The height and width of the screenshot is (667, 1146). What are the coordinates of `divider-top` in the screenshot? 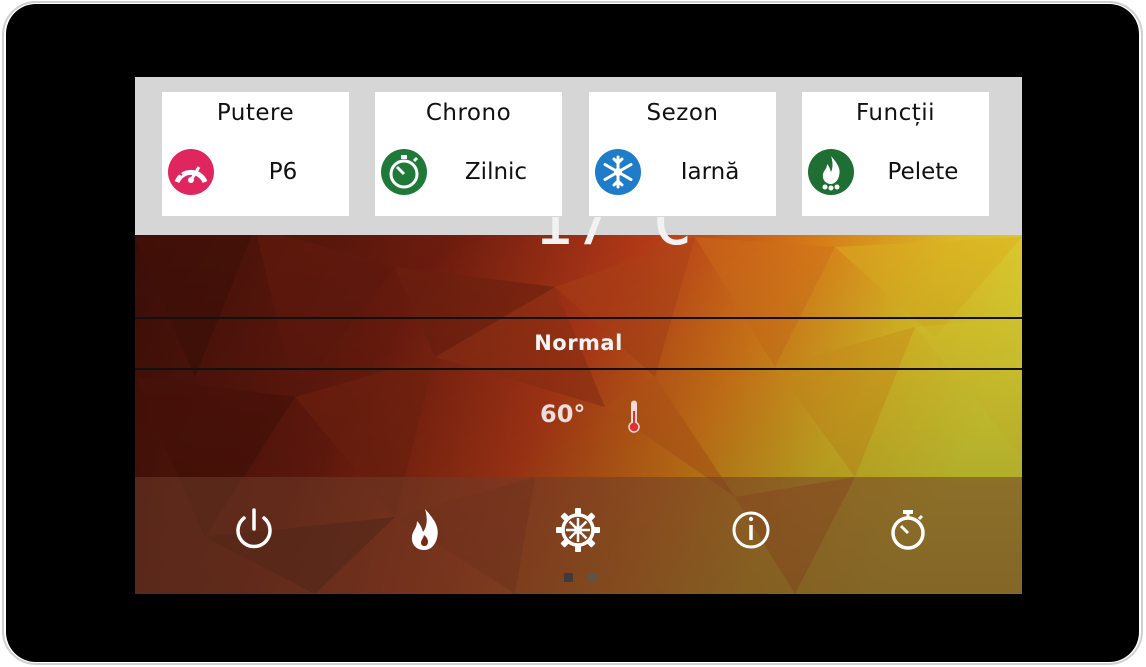 It's located at (578, 318).